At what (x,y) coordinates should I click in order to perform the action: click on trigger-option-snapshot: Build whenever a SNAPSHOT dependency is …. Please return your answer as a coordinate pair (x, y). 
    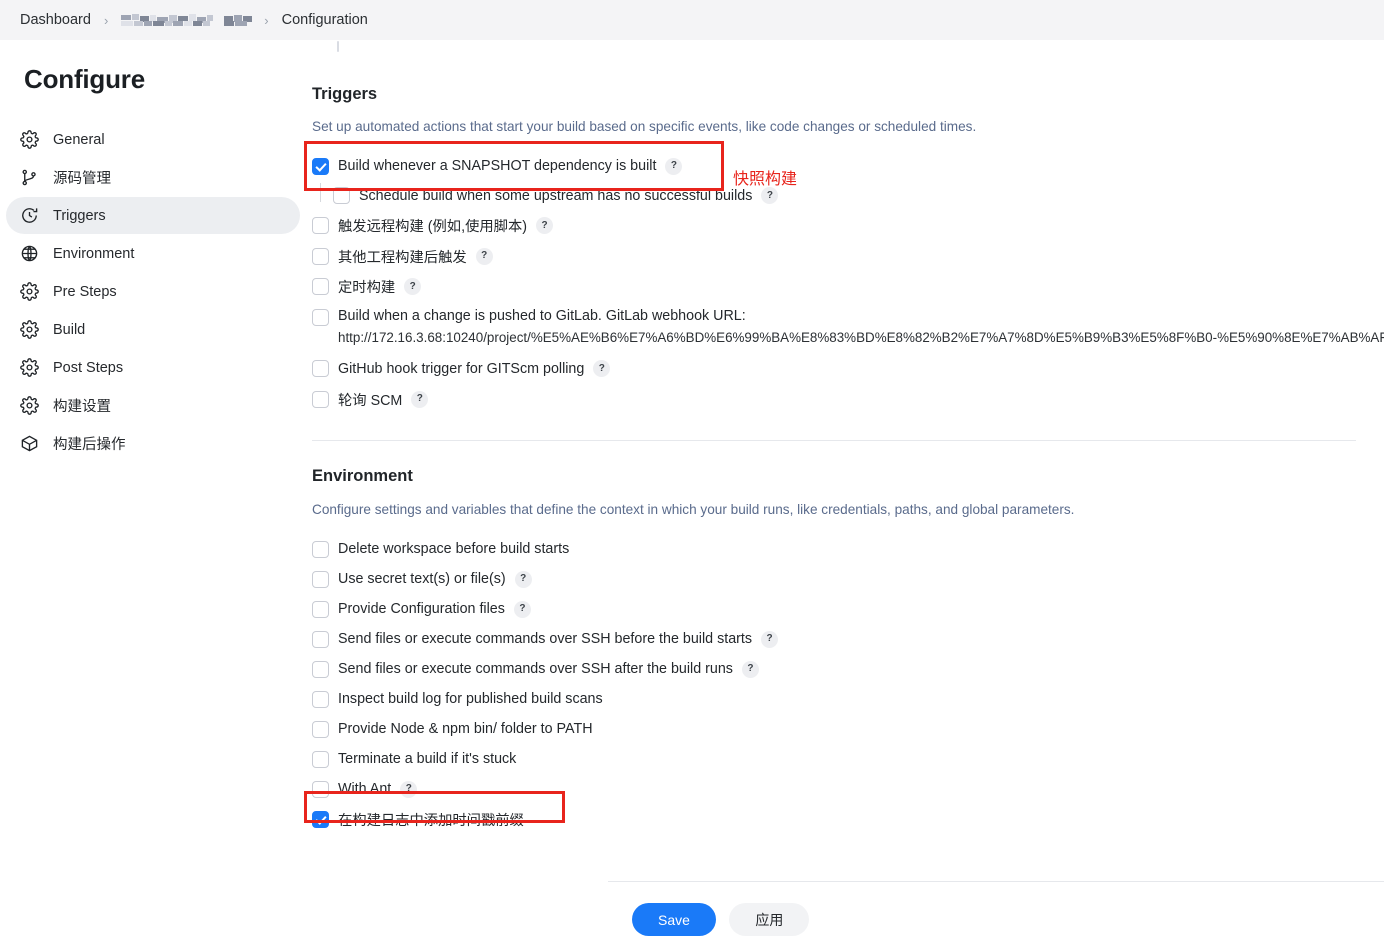
    Looking at the image, I should click on (848, 166).